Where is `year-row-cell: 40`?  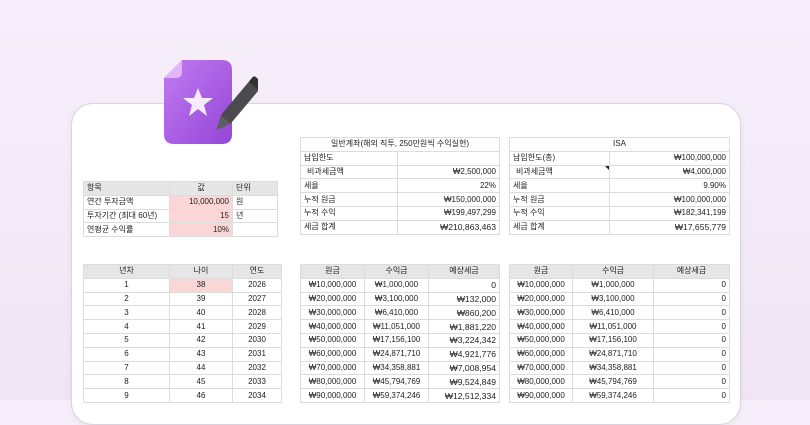 year-row-cell: 40 is located at coordinates (201, 313).